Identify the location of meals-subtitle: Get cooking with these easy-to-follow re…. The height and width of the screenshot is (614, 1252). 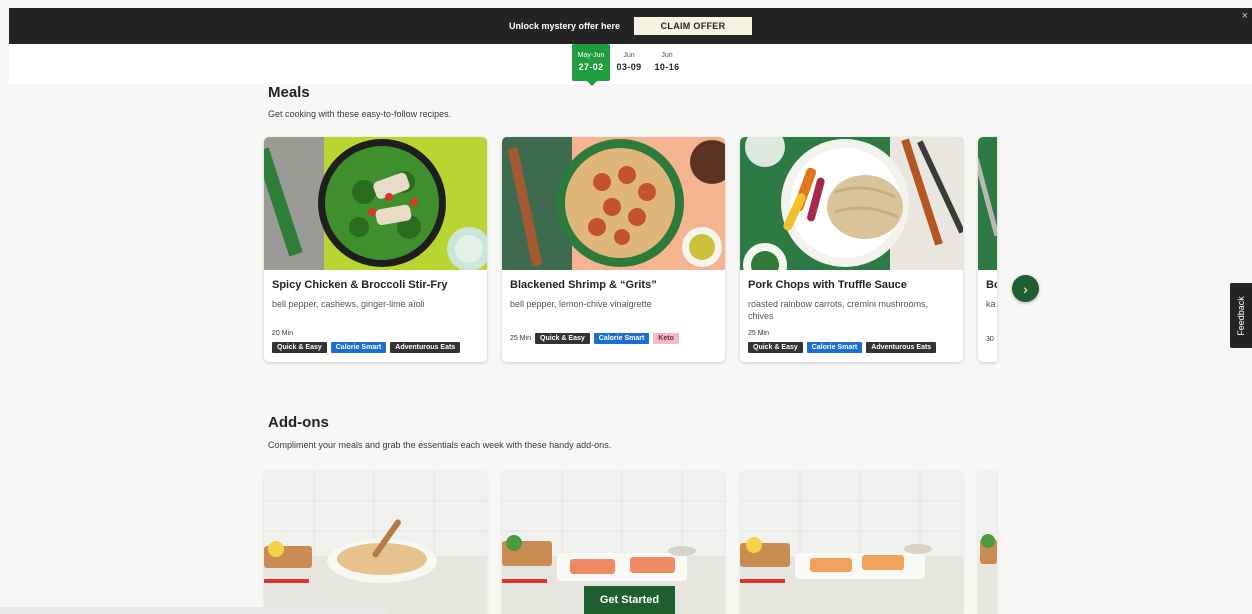
(360, 114).